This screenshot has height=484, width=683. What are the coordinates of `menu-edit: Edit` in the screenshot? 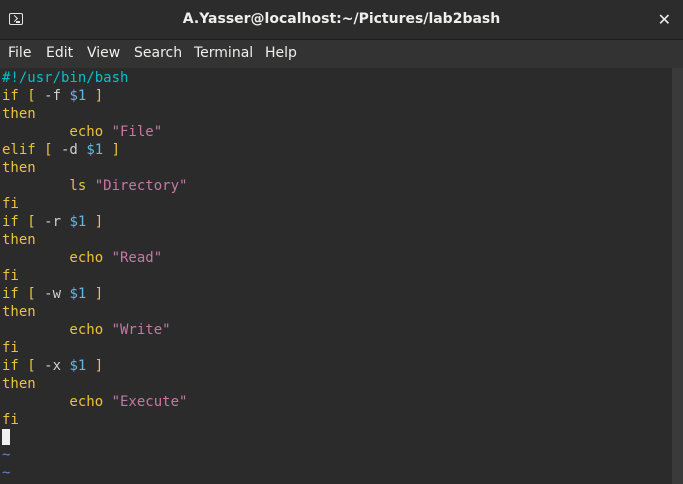 It's located at (59, 53).